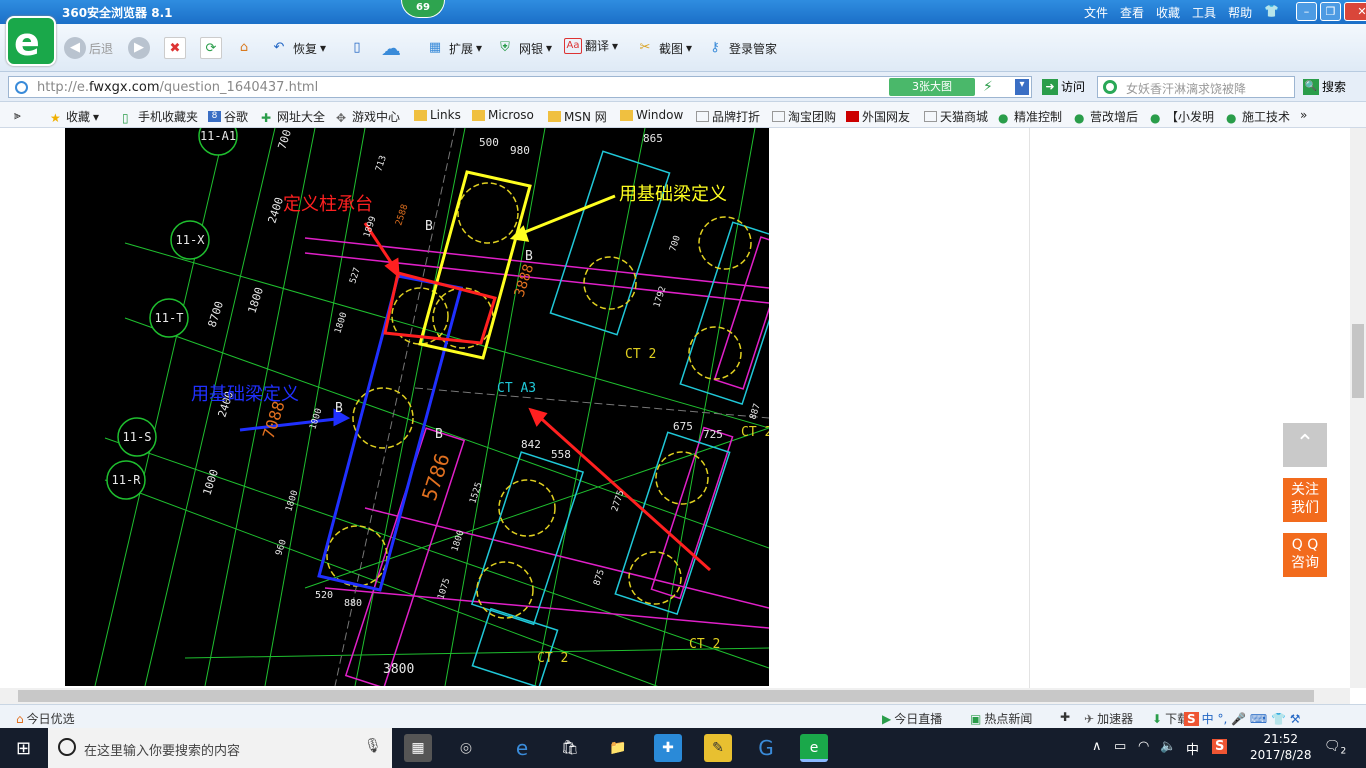  Describe the element at coordinates (1204, 12) in the screenshot. I see `menu-tools: 工具` at that location.